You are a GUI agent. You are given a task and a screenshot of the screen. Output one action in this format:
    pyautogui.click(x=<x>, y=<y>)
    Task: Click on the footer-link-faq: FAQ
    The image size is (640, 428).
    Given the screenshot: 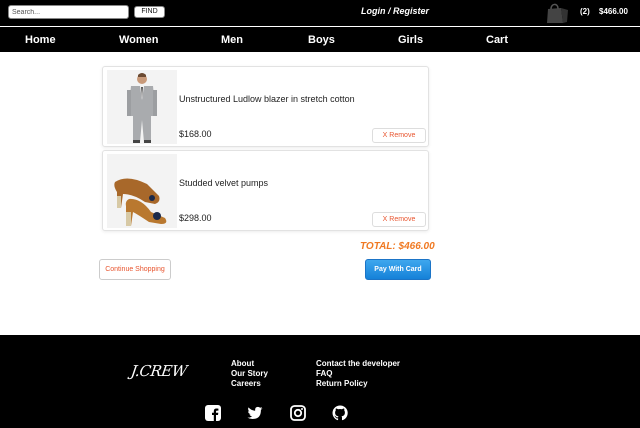 What is the action you would take?
    pyautogui.click(x=324, y=374)
    